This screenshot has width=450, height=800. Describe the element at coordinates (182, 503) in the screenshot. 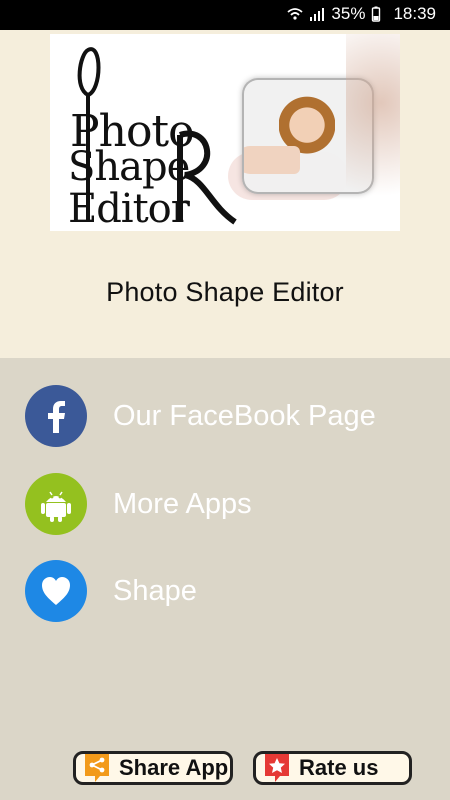

I see `menu-label-more-apps: More Apps` at that location.